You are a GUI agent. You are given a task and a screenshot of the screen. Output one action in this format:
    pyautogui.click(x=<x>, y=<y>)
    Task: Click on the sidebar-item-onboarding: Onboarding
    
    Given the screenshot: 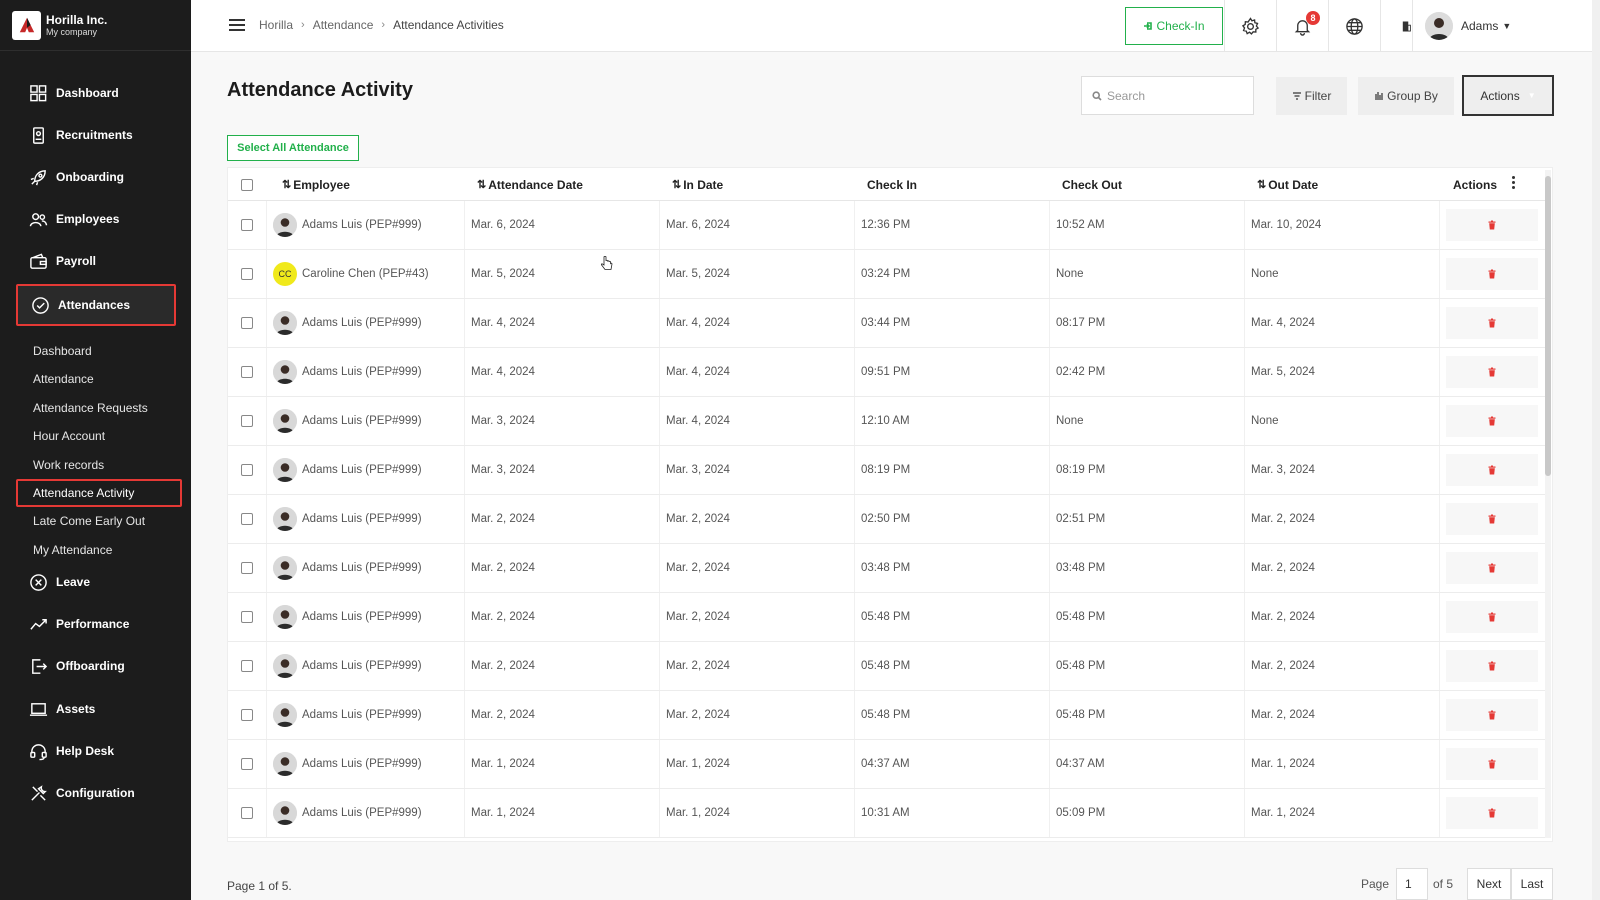 What is the action you would take?
    pyautogui.click(x=96, y=177)
    